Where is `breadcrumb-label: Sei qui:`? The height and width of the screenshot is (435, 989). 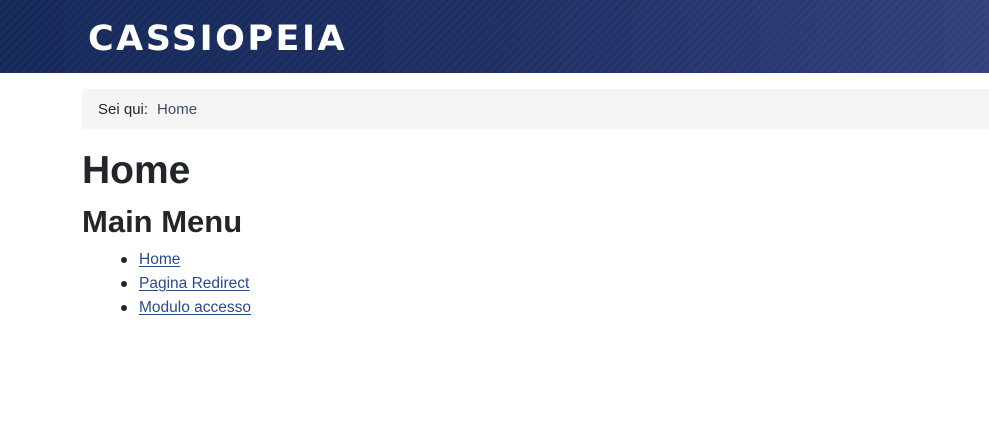 breadcrumb-label: Sei qui: is located at coordinates (123, 109).